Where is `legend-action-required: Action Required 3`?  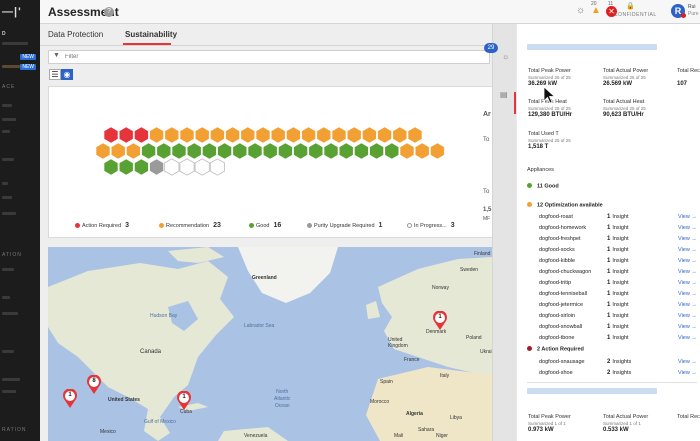
legend-action-required: Action Required 3 is located at coordinates (102, 225).